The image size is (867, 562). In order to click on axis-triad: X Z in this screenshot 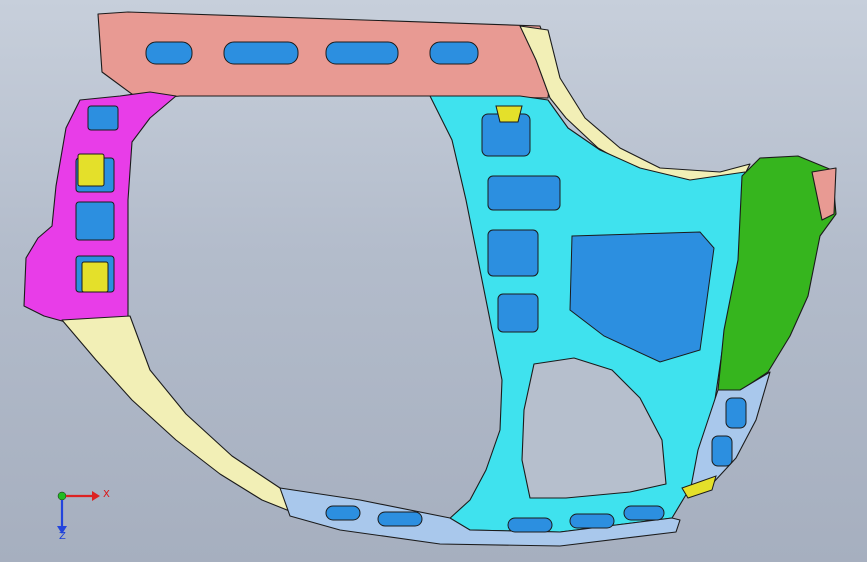, I will do `click(75, 515)`.